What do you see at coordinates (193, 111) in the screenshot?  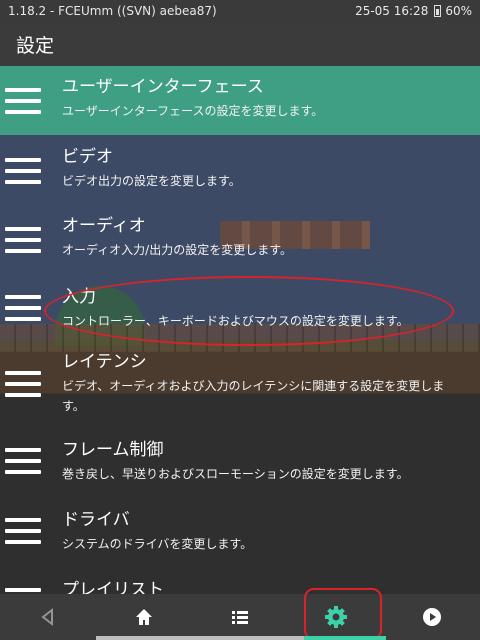 I see `menu-item-description: ユーザーインターフェースの設定を変更します。` at bounding box center [193, 111].